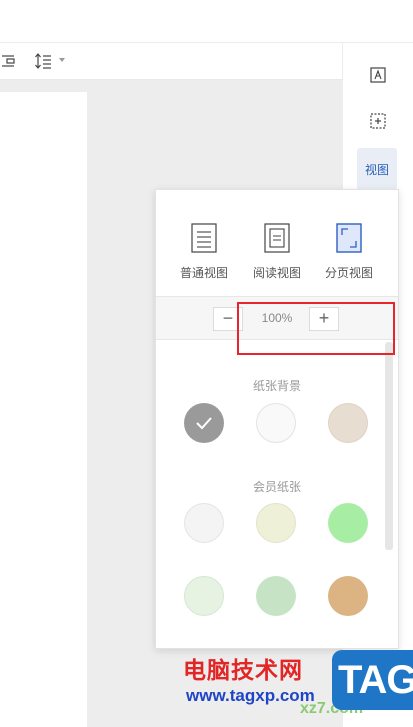 The height and width of the screenshot is (727, 413). Describe the element at coordinates (349, 238) in the screenshot. I see `page-view-icon` at that location.